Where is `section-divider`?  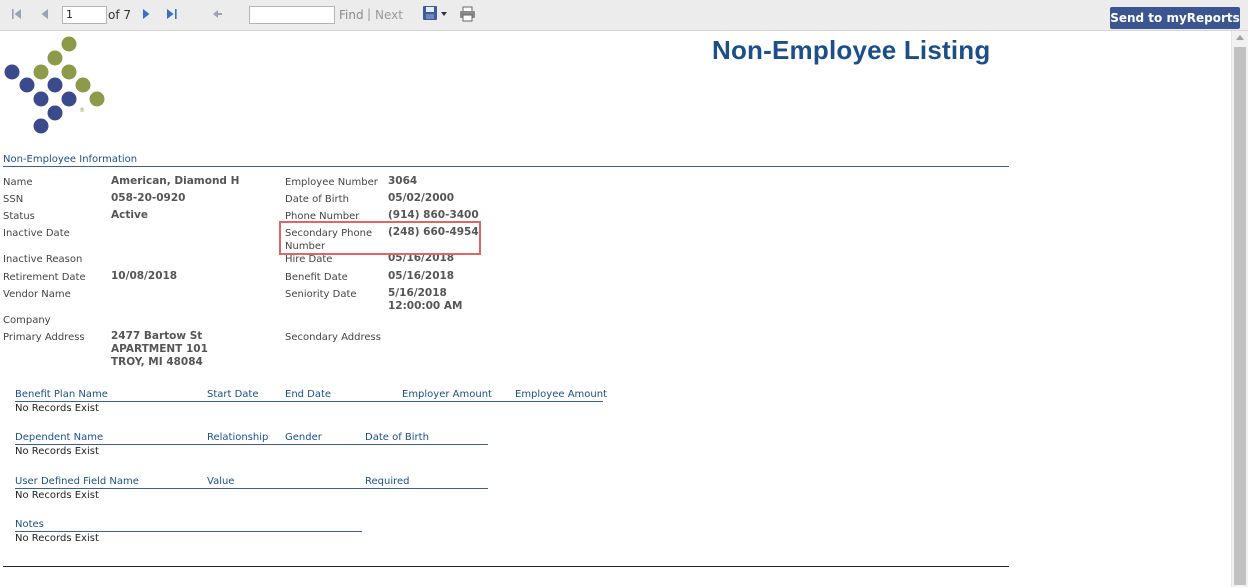 section-divider is located at coordinates (506, 166).